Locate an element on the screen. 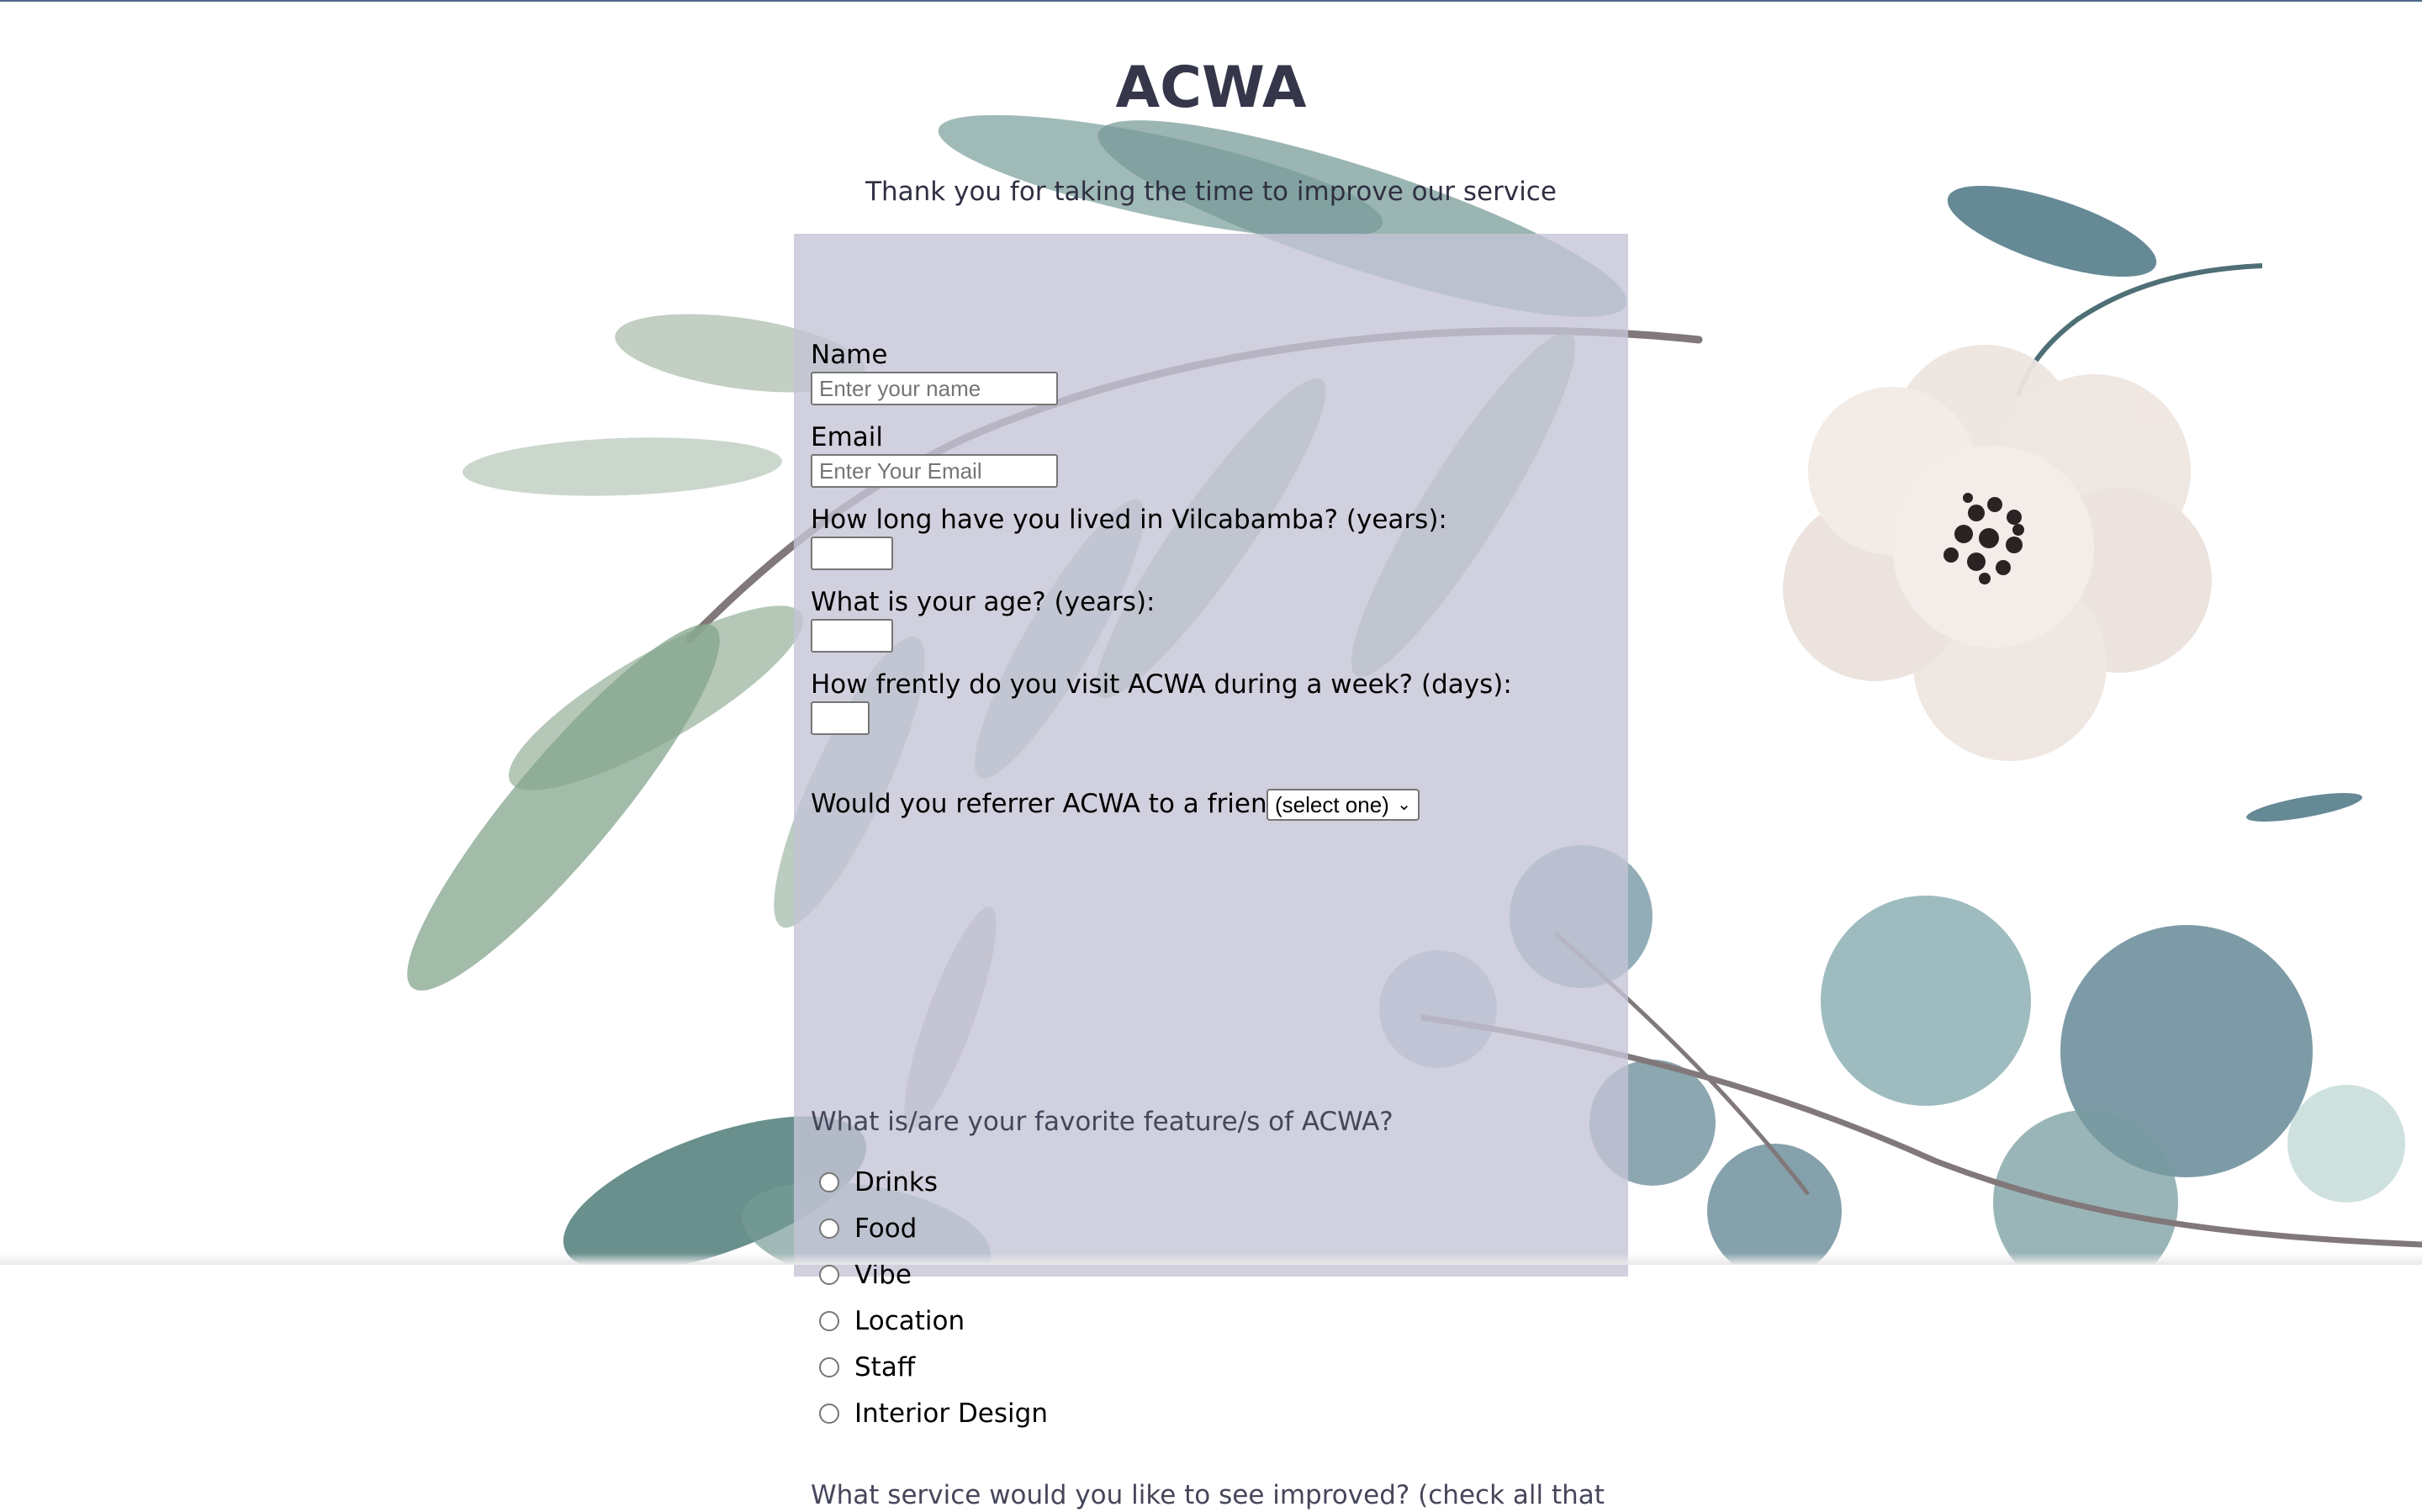 Image resolution: width=2422 pixels, height=1512 pixels. radio-label: Location is located at coordinates (909, 1321).